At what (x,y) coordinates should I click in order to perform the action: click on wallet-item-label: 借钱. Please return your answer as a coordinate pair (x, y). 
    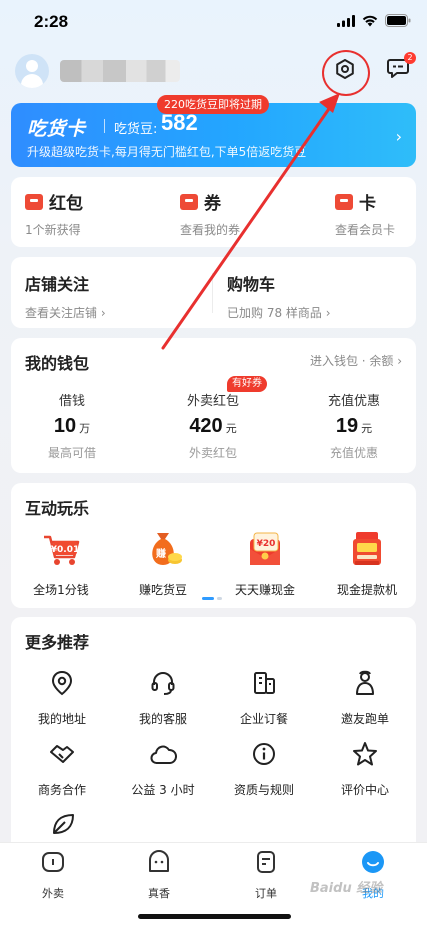
    Looking at the image, I should click on (71, 401).